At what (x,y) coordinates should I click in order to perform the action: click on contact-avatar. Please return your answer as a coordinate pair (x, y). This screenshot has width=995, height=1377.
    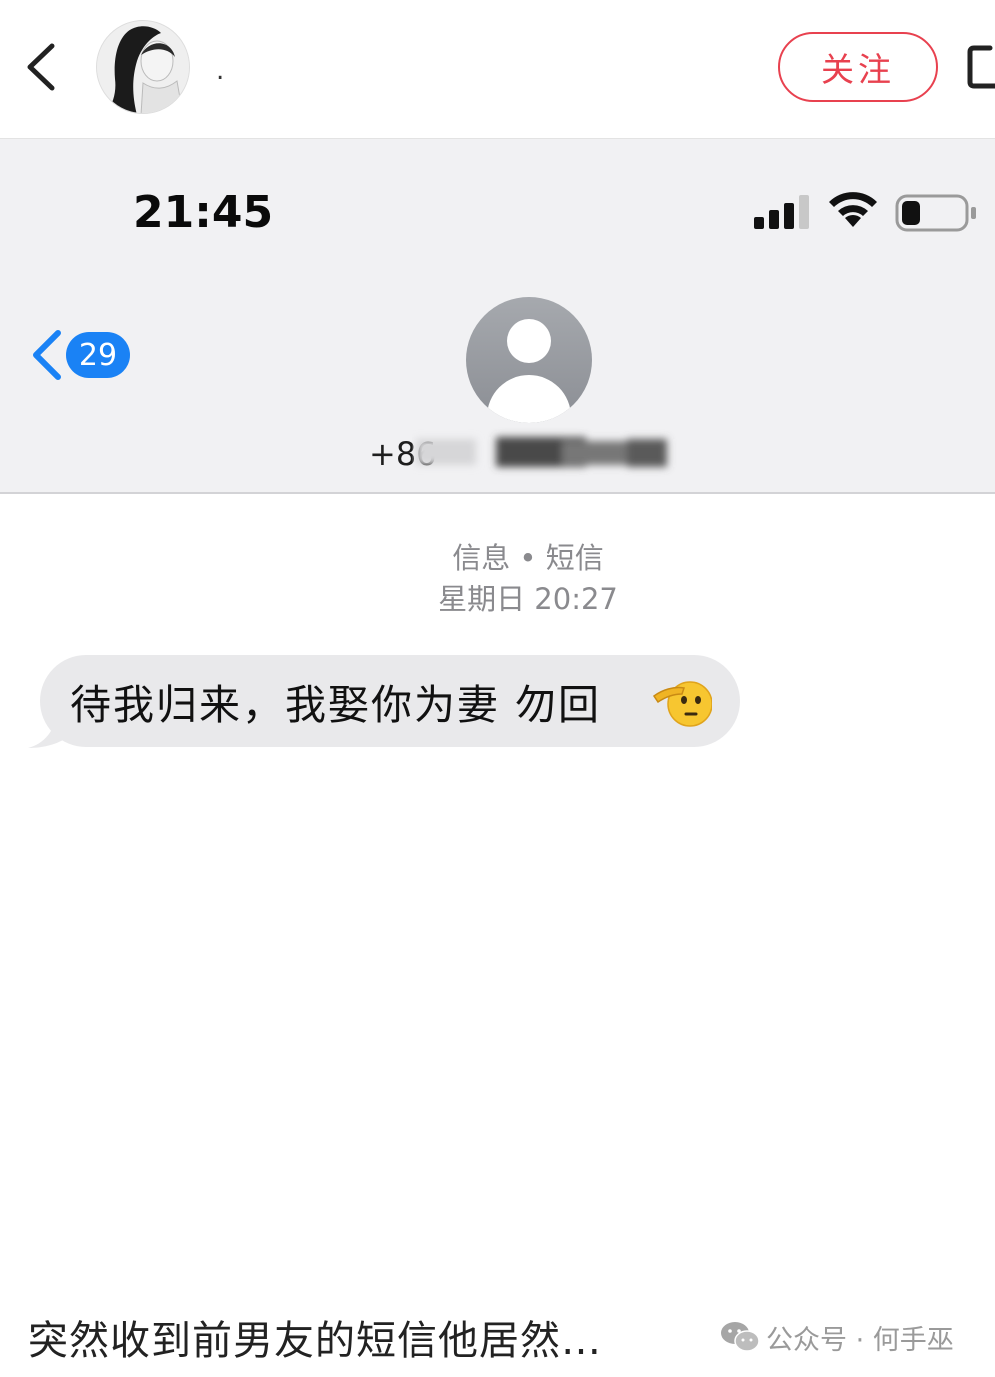
    Looking at the image, I should click on (529, 360).